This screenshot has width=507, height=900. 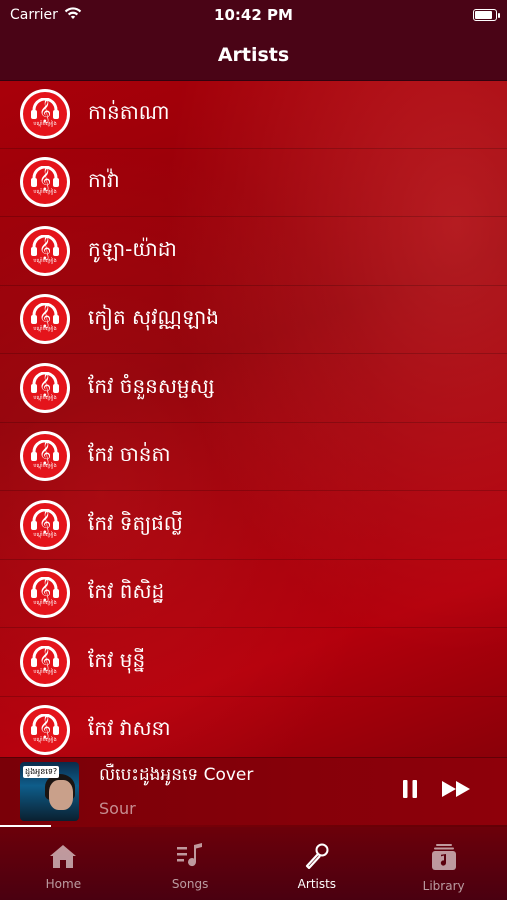 What do you see at coordinates (153, 317) in the screenshot?
I see `artist-name: កៀត សុវណ្ណឡាង` at bounding box center [153, 317].